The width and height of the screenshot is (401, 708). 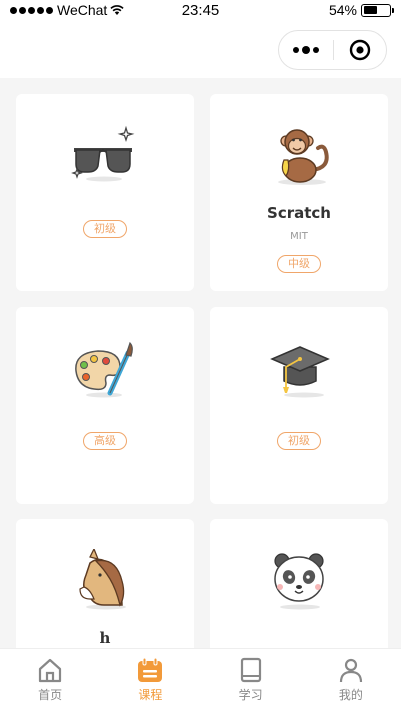 What do you see at coordinates (200, 11) in the screenshot?
I see `status-bar: WeChat 23:45 54%` at bounding box center [200, 11].